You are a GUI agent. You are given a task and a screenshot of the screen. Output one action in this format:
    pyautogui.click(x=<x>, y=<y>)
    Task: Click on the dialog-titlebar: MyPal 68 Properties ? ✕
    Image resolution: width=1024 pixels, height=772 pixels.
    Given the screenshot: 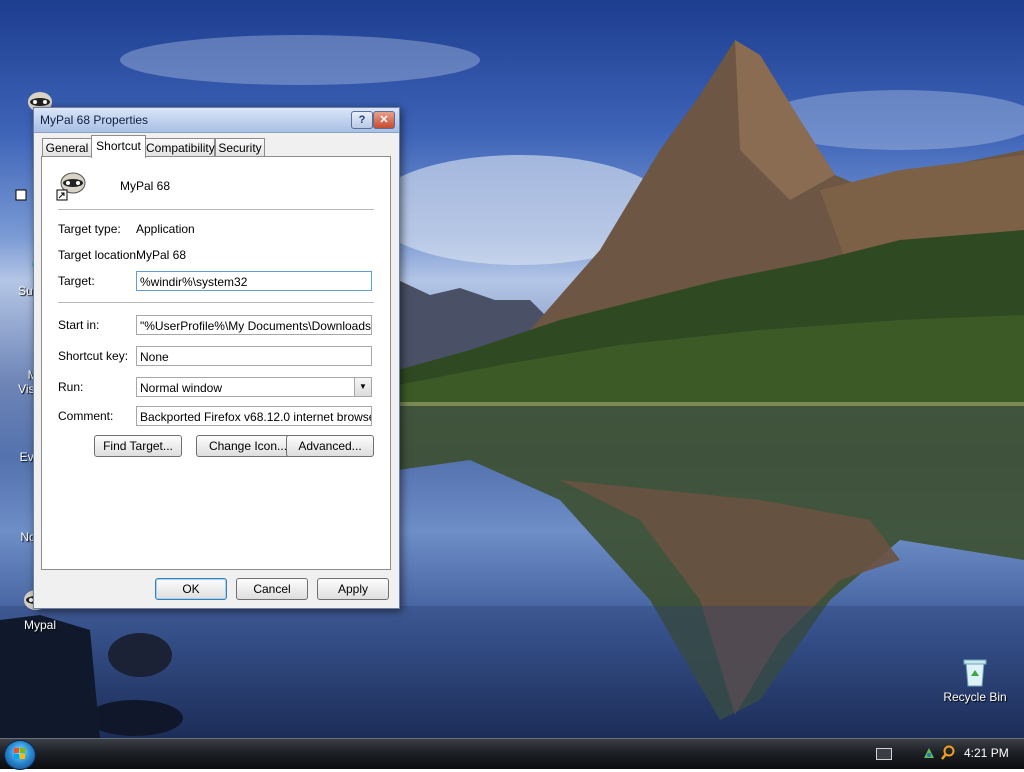 What is the action you would take?
    pyautogui.click(x=216, y=120)
    